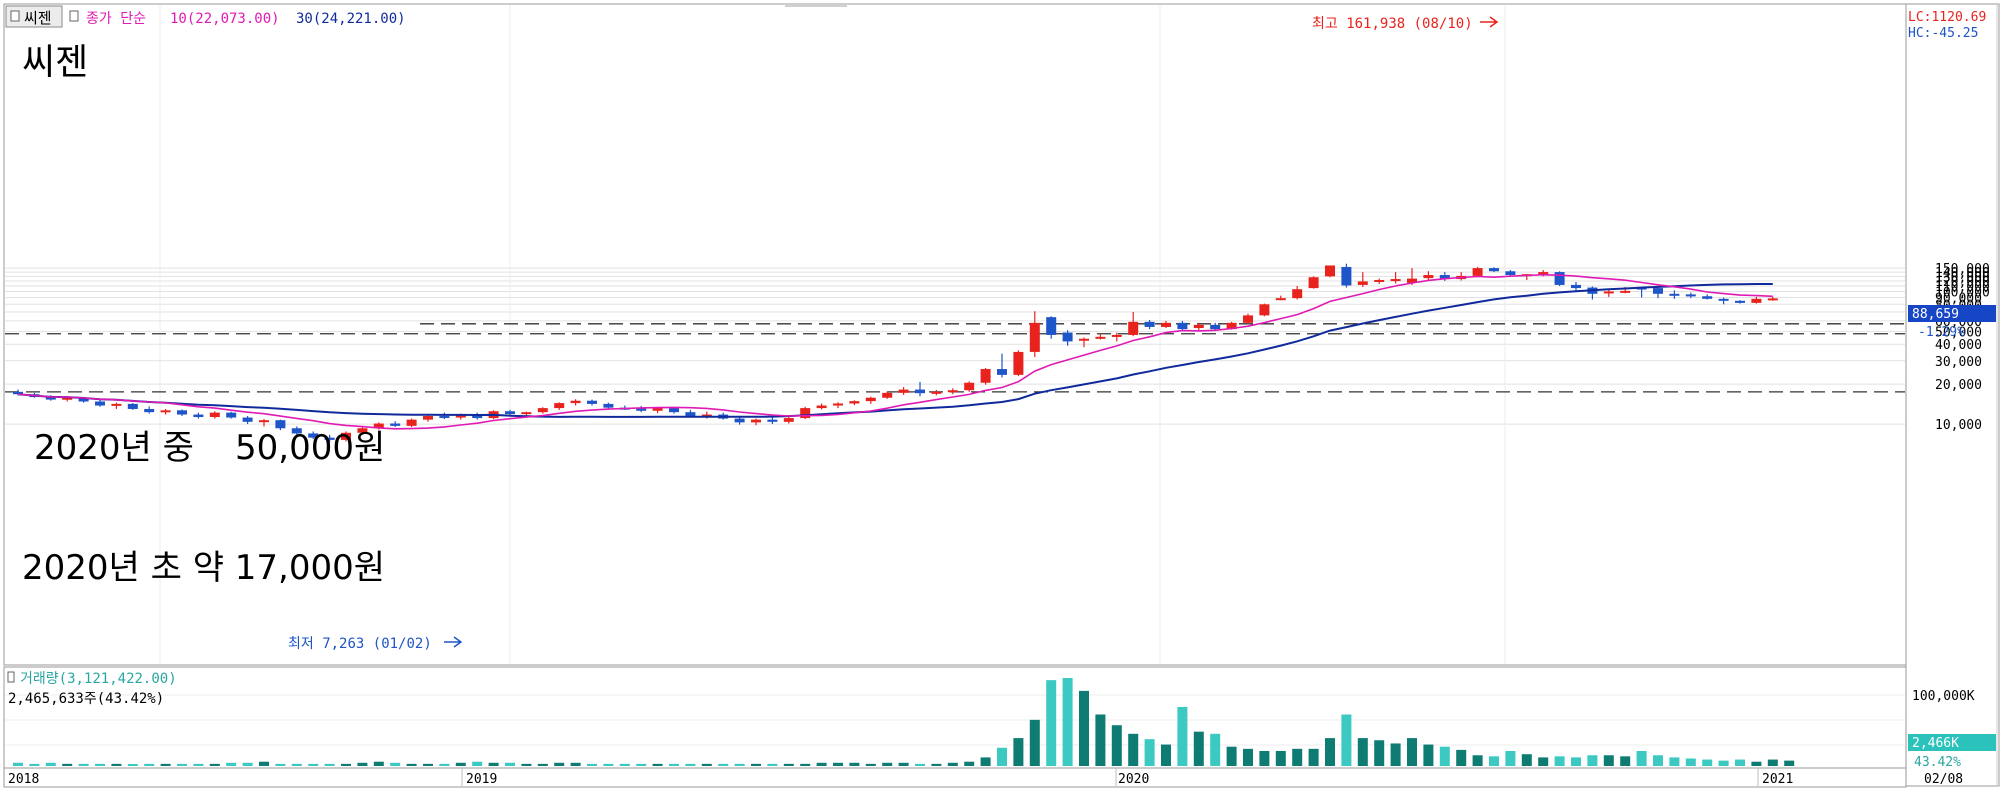 The height and width of the screenshot is (789, 2001). Describe the element at coordinates (114, 448) in the screenshot. I see `mid2020-label: 2020년 중` at that location.